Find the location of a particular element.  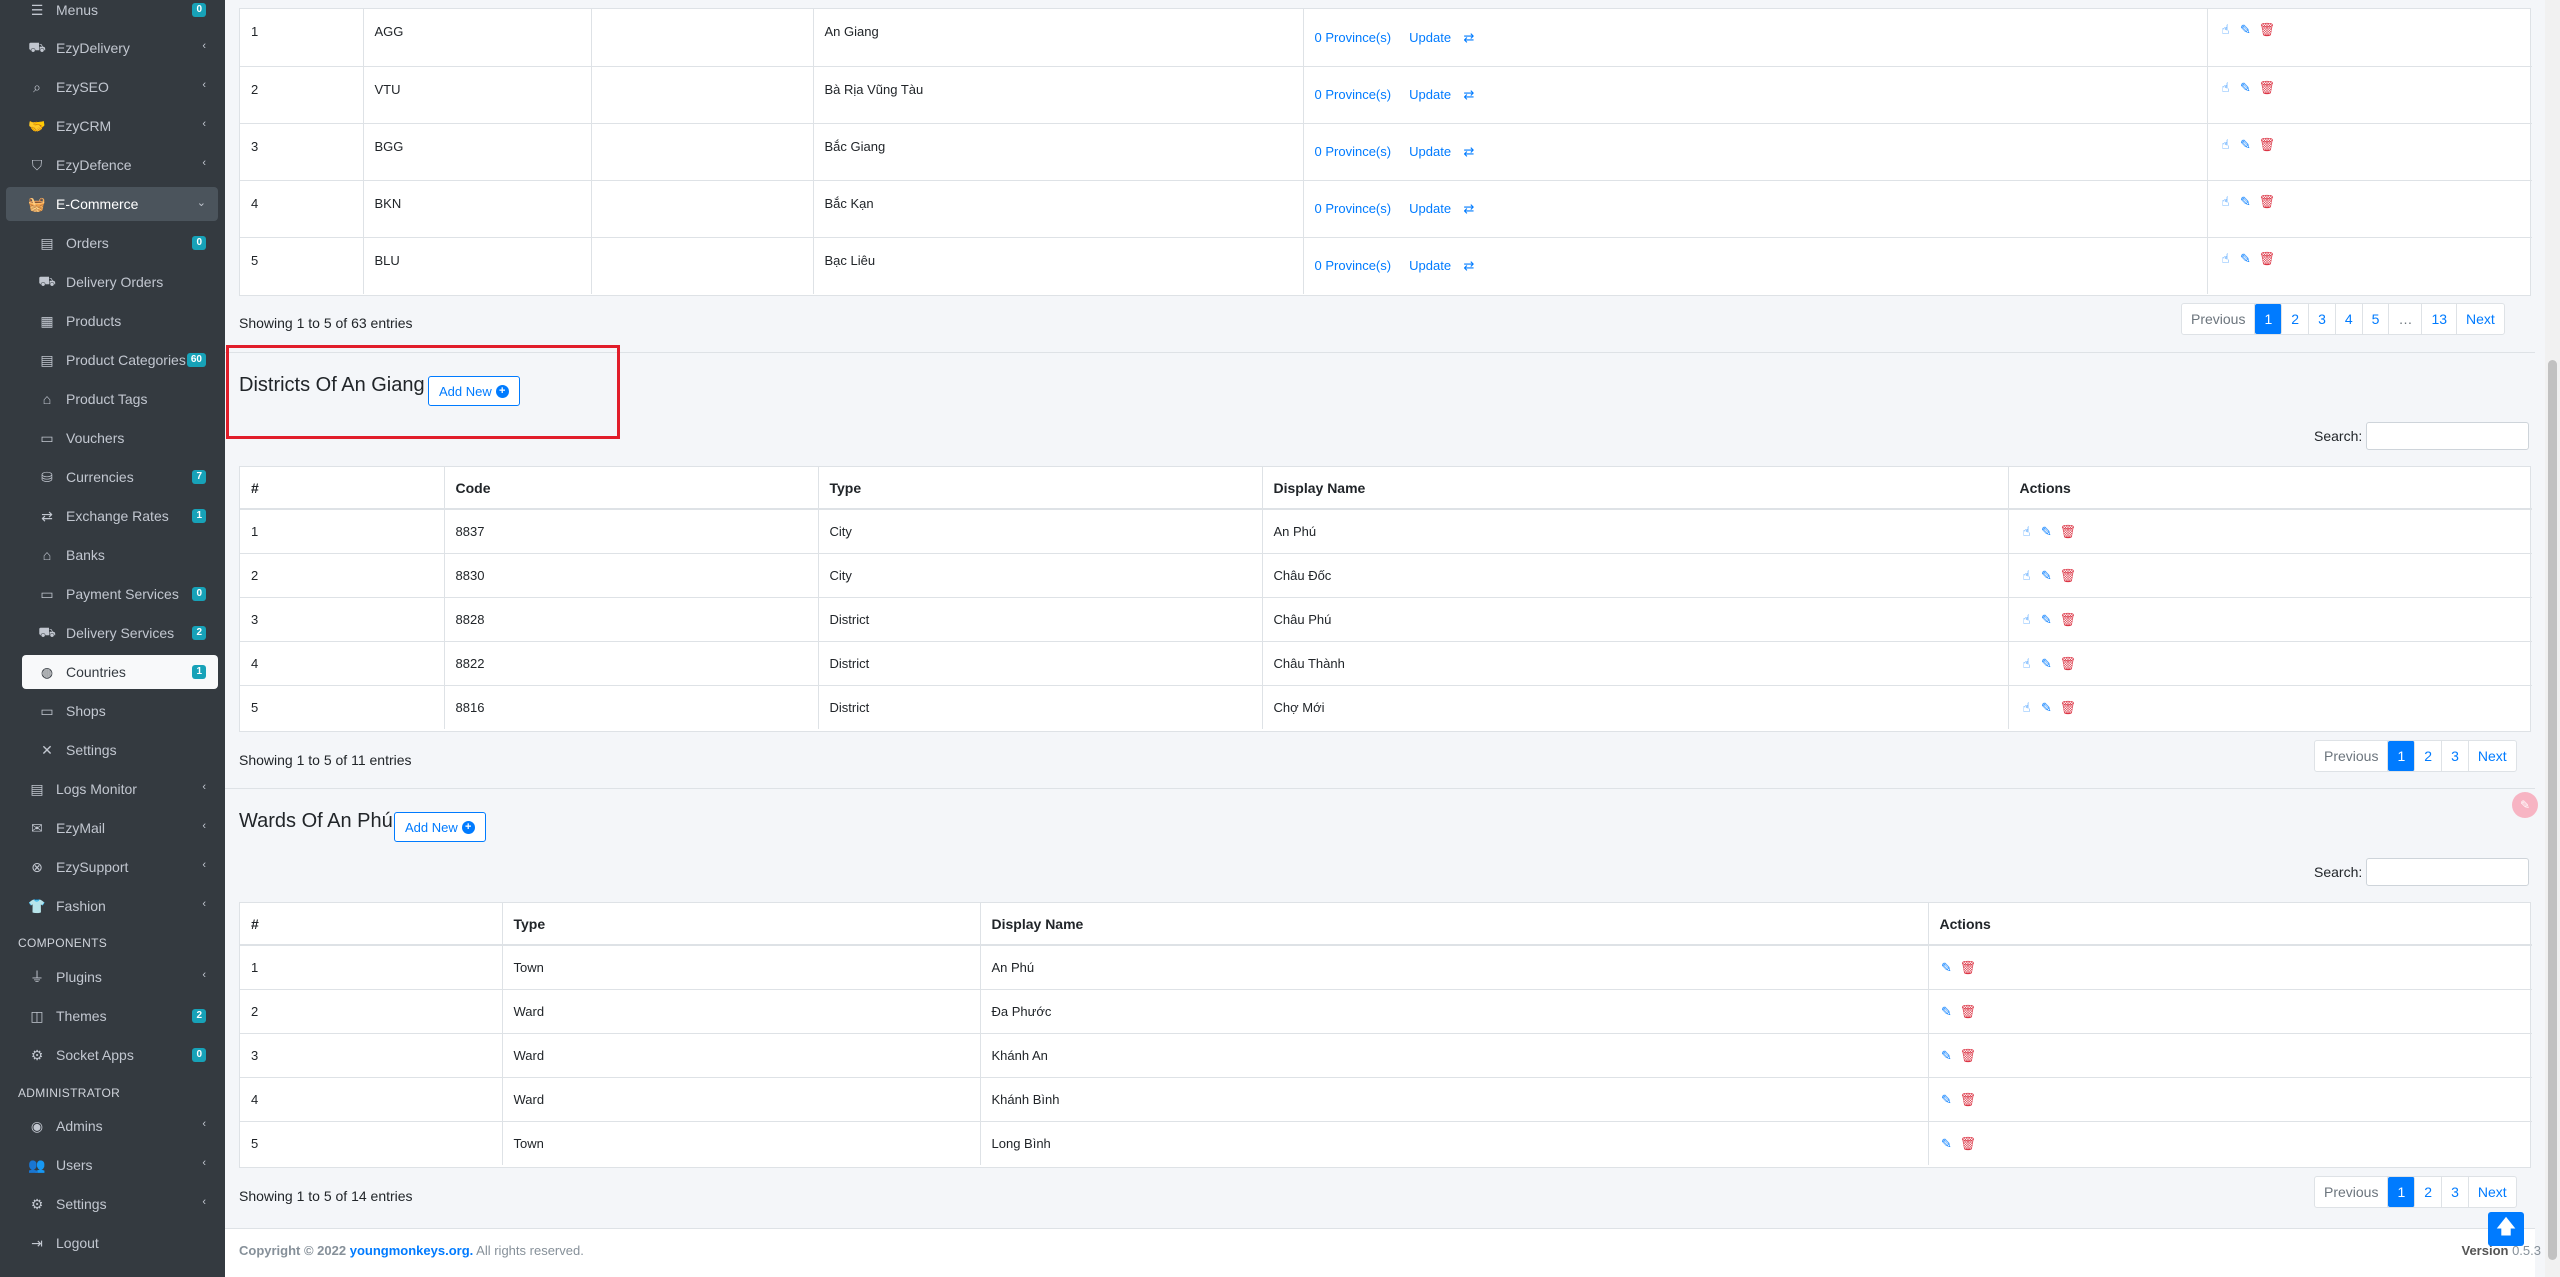

sidebar-item-settings: ✕ Settings is located at coordinates (120, 750).